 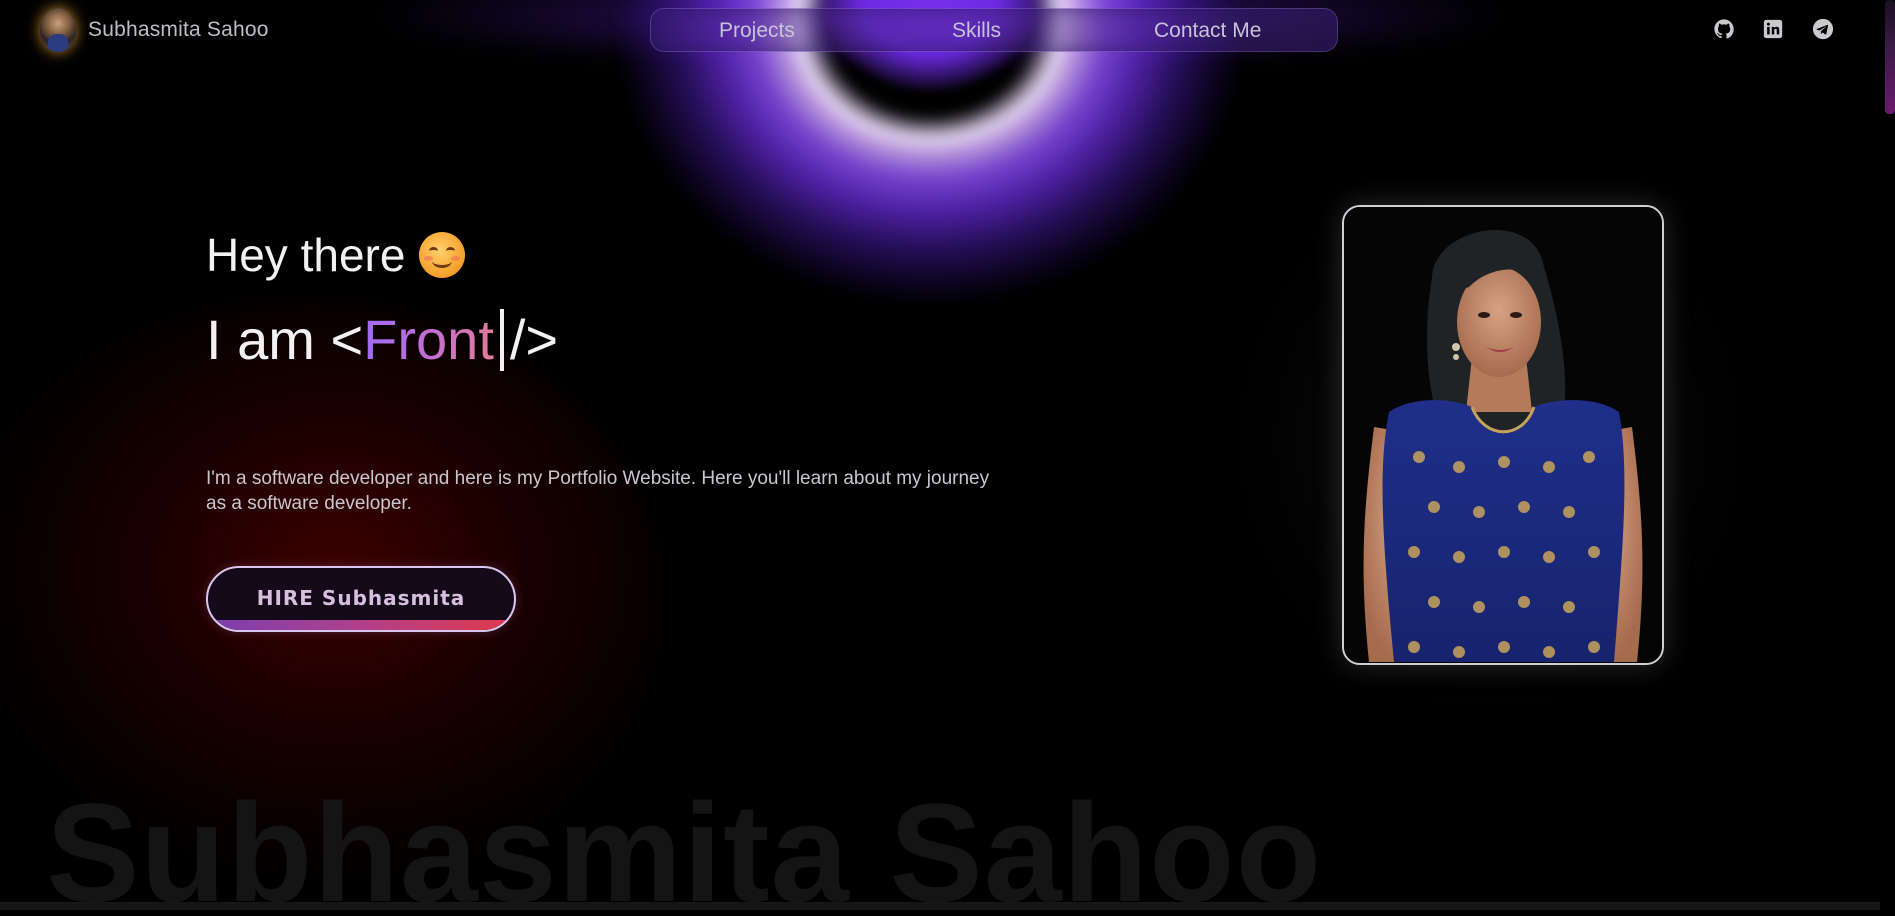 I want to click on brand-name: Subhasmita Sahoo, so click(x=178, y=29).